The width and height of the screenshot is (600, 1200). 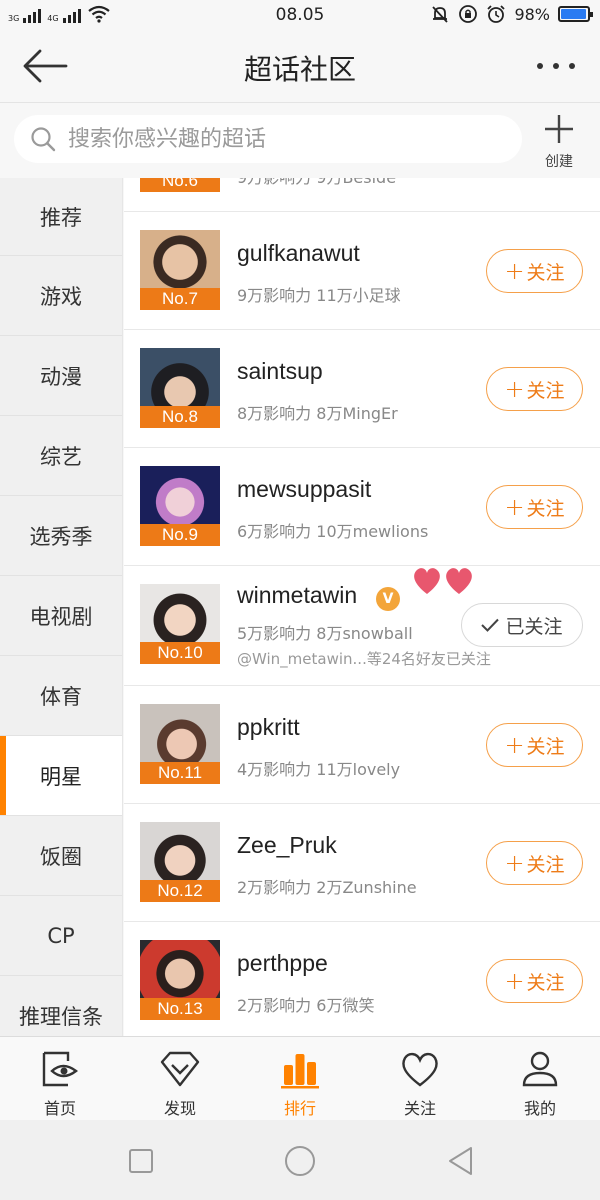 What do you see at coordinates (298, 253) in the screenshot?
I see `star-name: gulfkanawut` at bounding box center [298, 253].